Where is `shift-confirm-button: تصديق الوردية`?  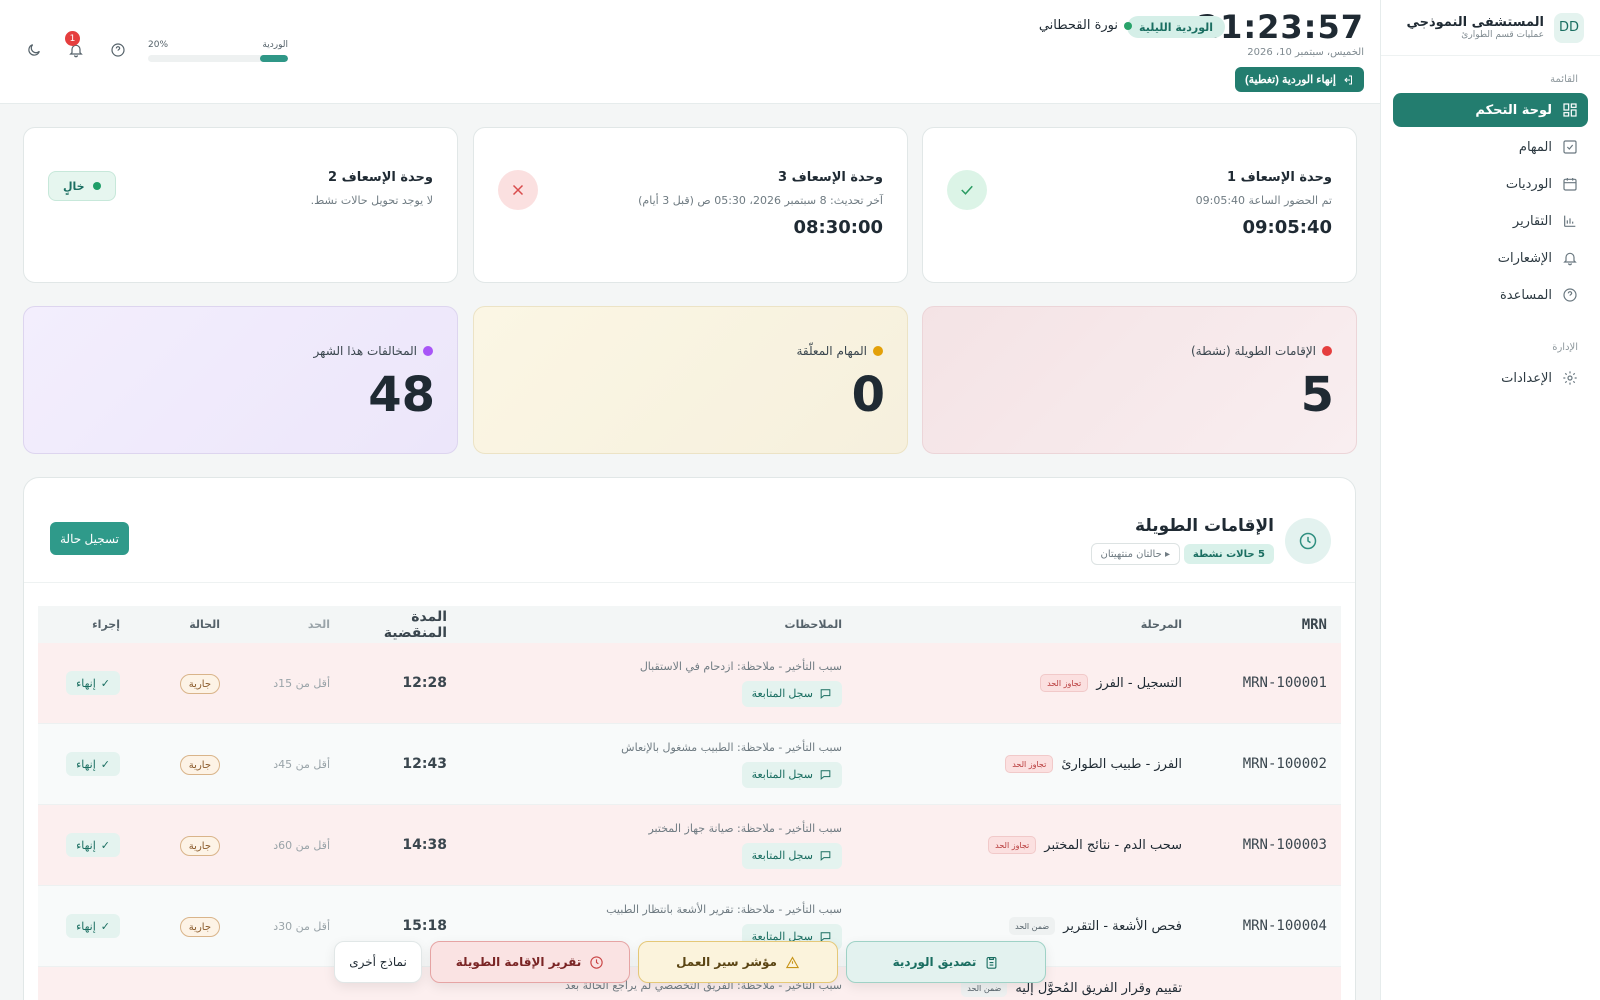 shift-confirm-button: تصديق الوردية is located at coordinates (946, 962).